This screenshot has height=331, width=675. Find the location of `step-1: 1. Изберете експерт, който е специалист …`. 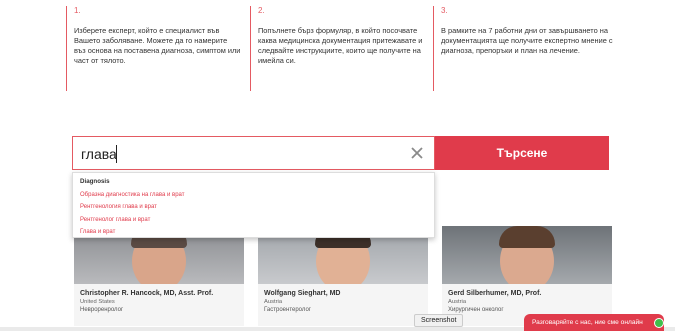

step-1: 1. Изберете експерт, който е специалист … is located at coordinates (153, 48).